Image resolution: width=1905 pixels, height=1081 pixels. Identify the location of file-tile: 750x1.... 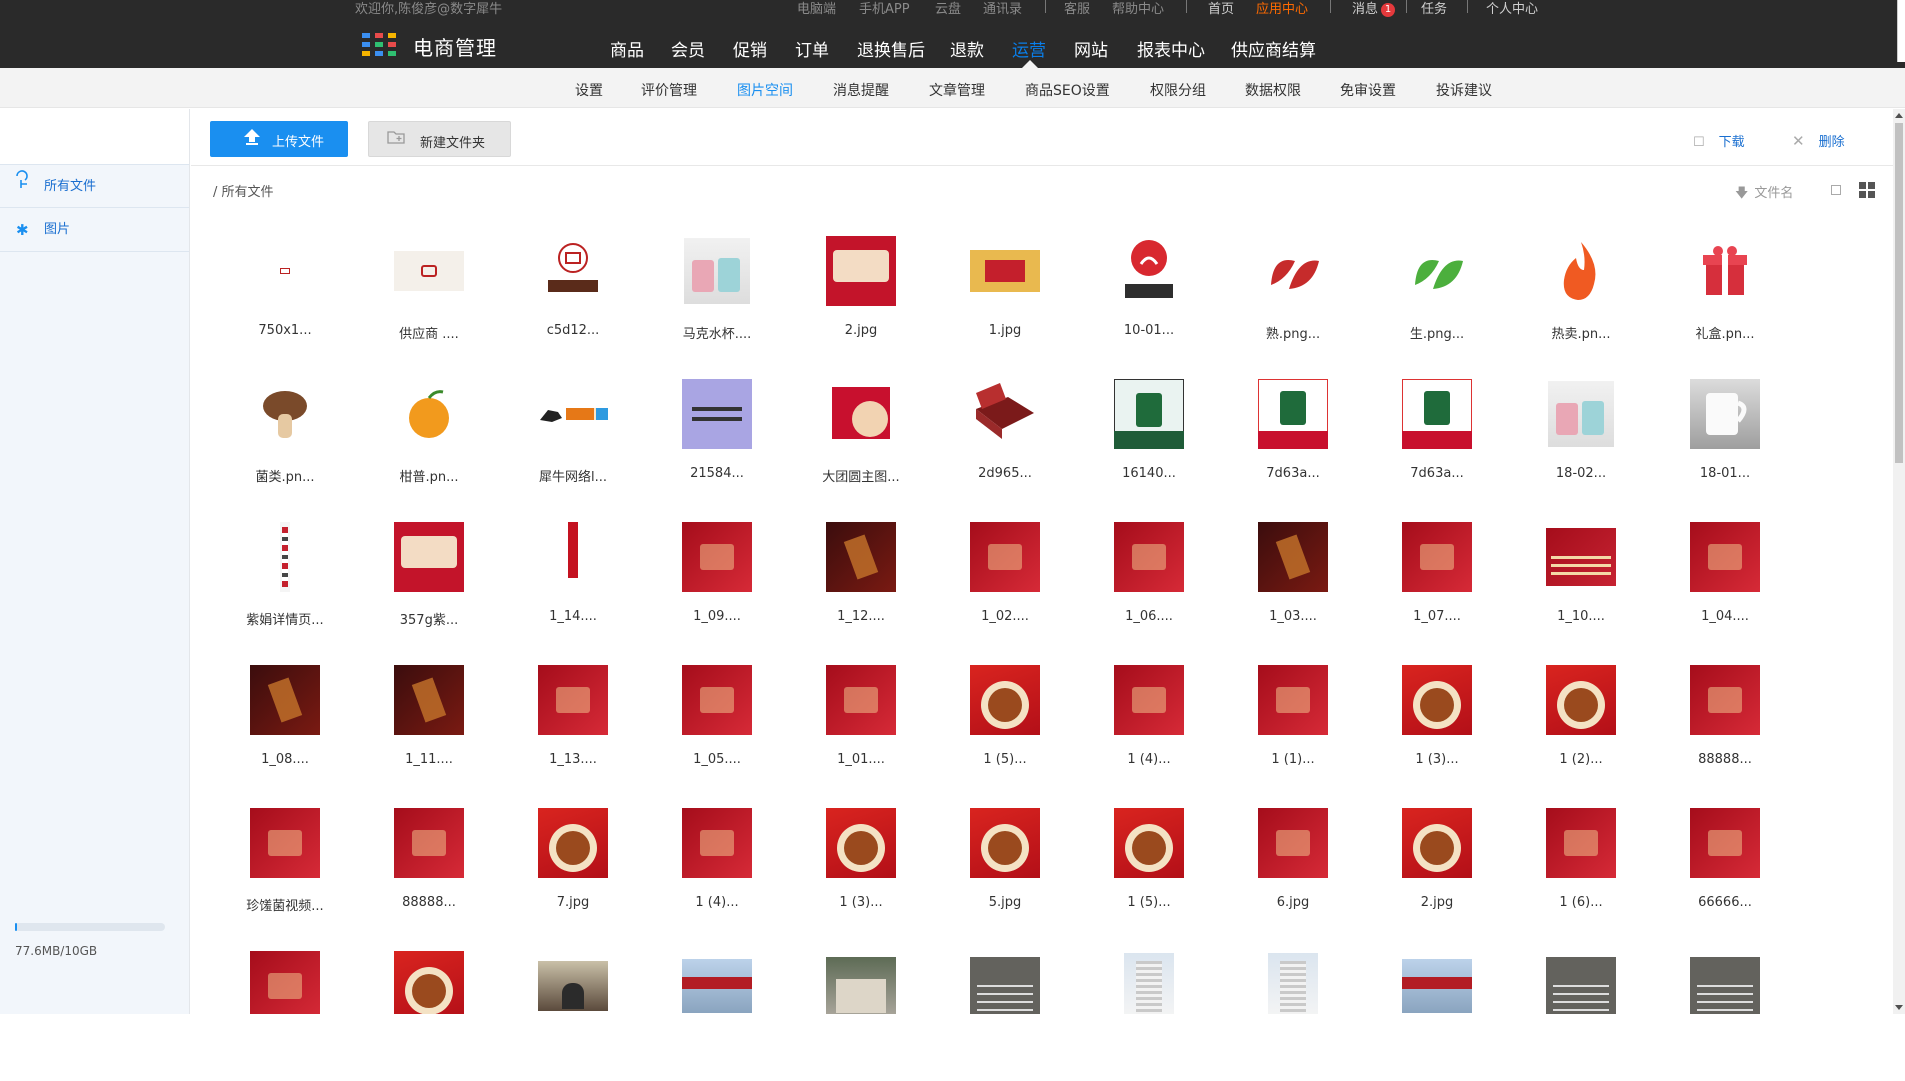
(285, 301).